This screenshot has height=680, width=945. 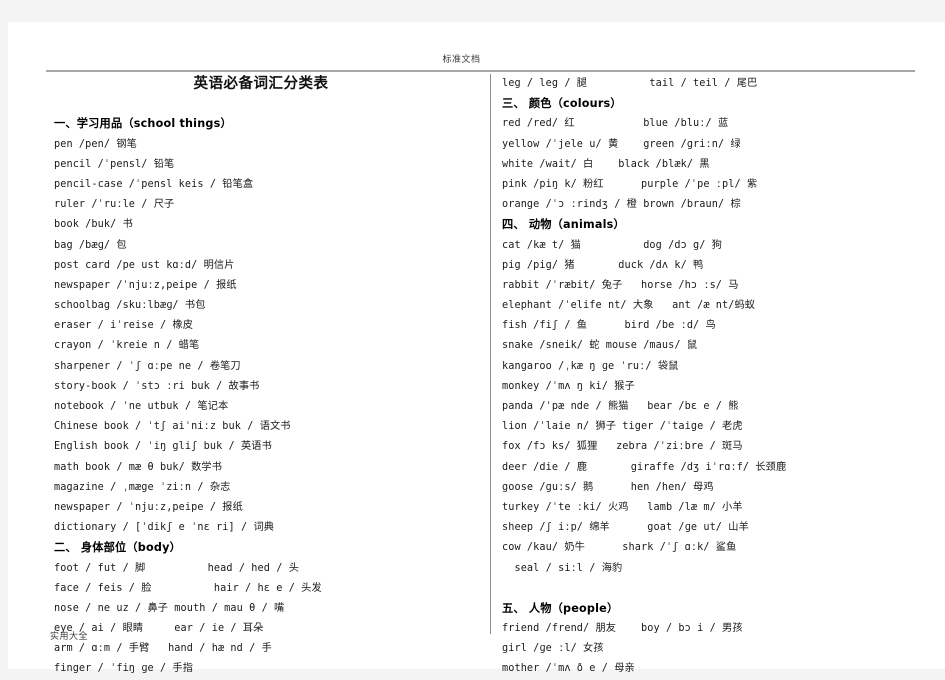 What do you see at coordinates (163, 447) in the screenshot?
I see `vocabulary-entry: English book / ˈiŋ gliʃ buk / 英语书` at bounding box center [163, 447].